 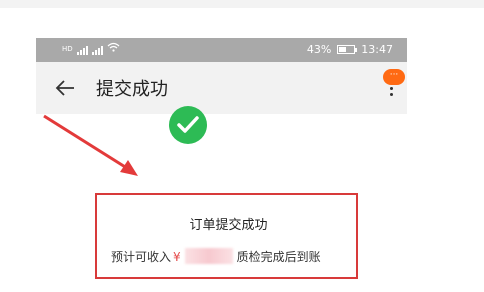 I want to click on income-suffix: 质检完成后到账, so click(x=278, y=257).